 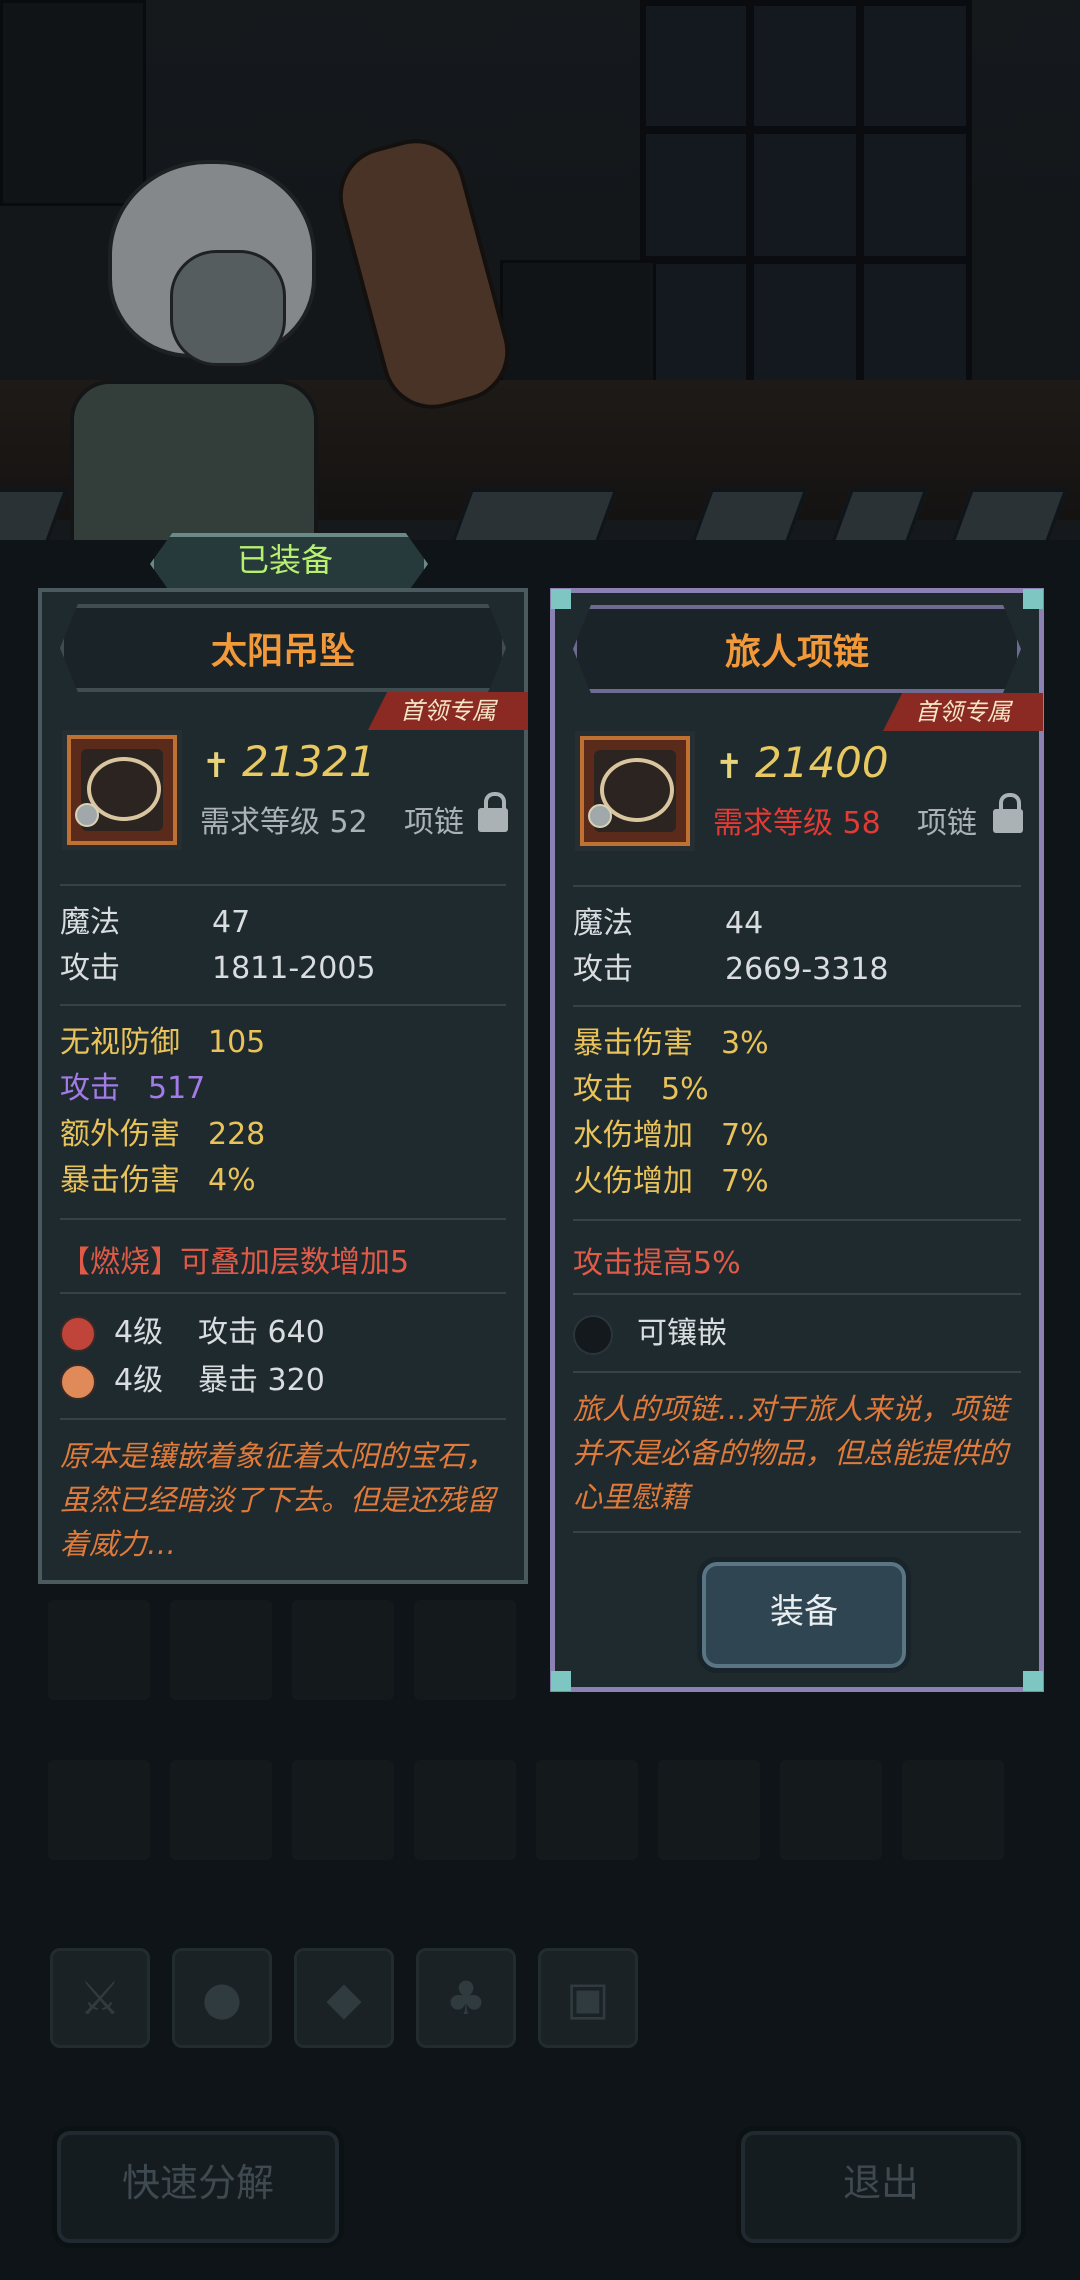 What do you see at coordinates (671, 1043) in the screenshot?
I see `bonus-stat-row: 暴击伤害 3%` at bounding box center [671, 1043].